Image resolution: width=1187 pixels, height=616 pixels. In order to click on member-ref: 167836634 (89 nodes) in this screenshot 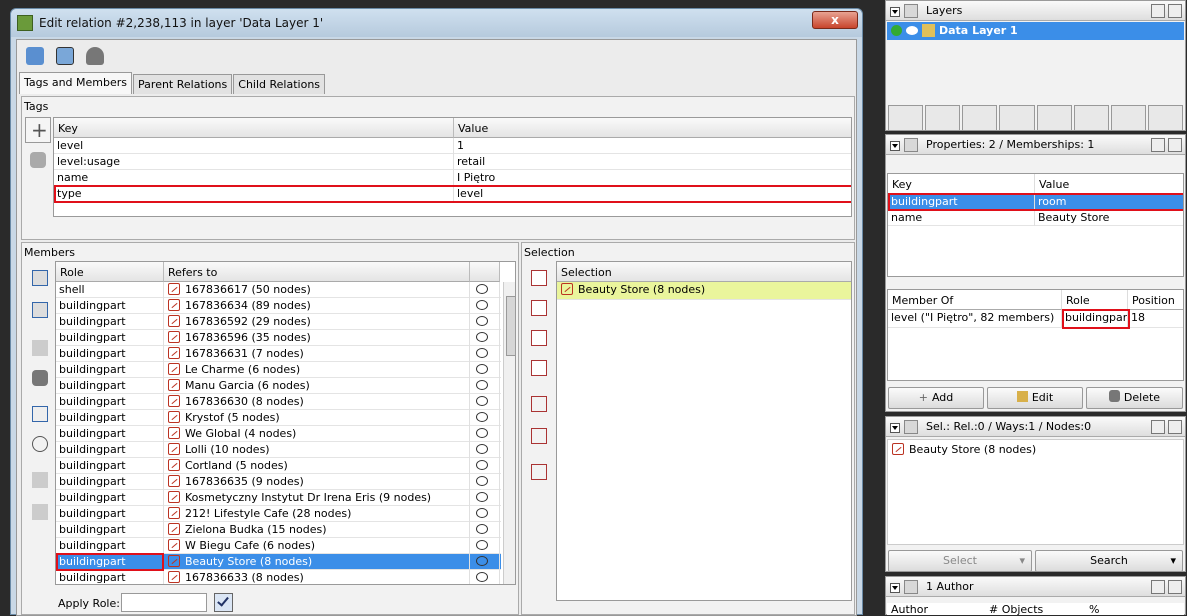, I will do `click(317, 306)`.